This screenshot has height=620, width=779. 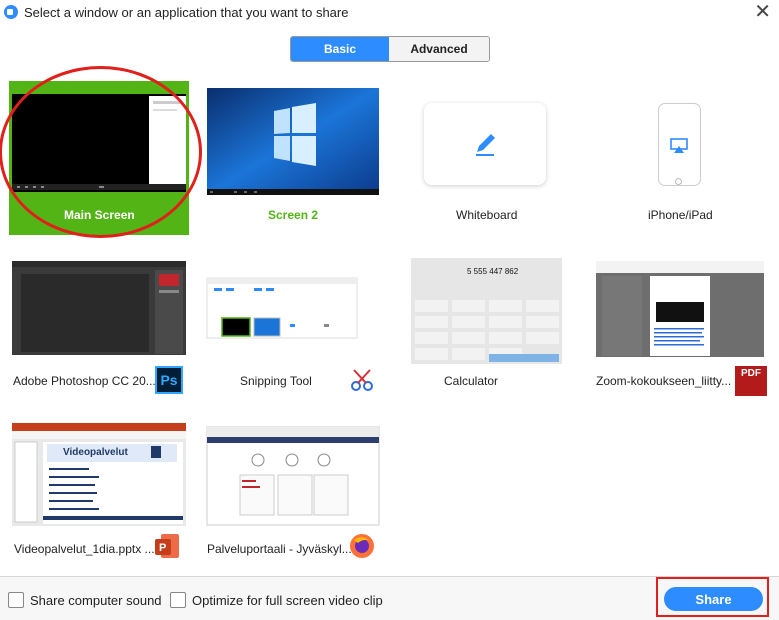 What do you see at coordinates (439, 49) in the screenshot?
I see `tab-advanced: Advanced` at bounding box center [439, 49].